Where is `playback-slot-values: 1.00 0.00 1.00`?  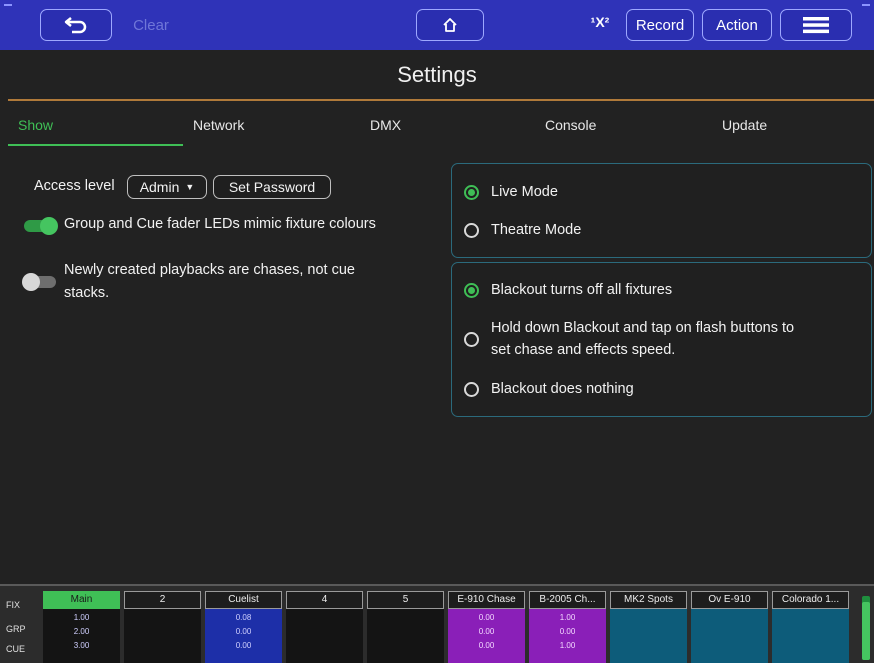
playback-slot-values: 1.00 0.00 1.00 is located at coordinates (567, 636).